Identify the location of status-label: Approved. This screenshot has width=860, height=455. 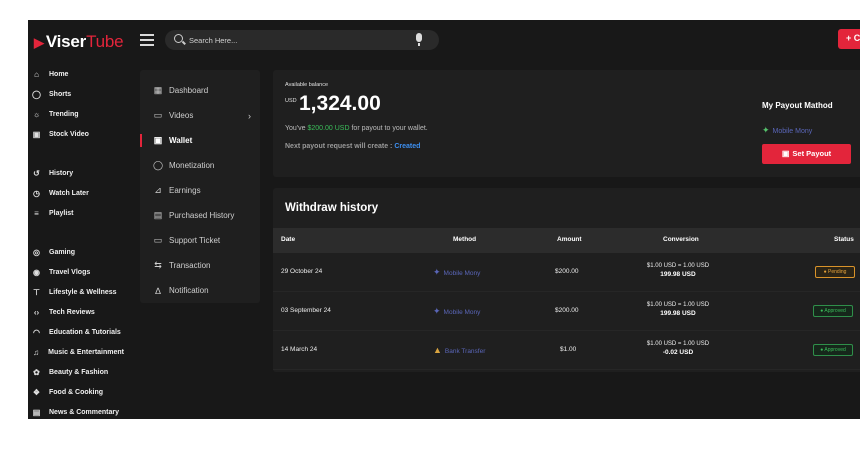
(835, 350).